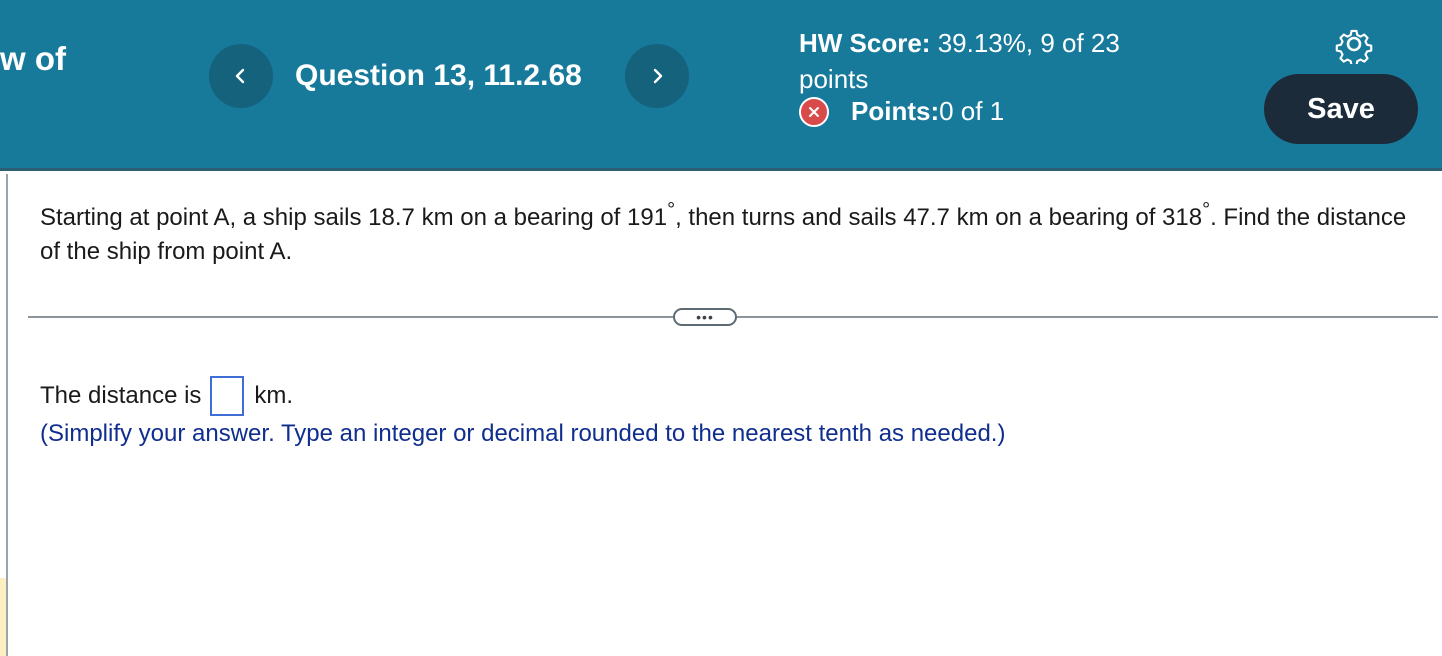 The width and height of the screenshot is (1442, 656). What do you see at coordinates (705, 317) in the screenshot?
I see `show-more-button: •••` at bounding box center [705, 317].